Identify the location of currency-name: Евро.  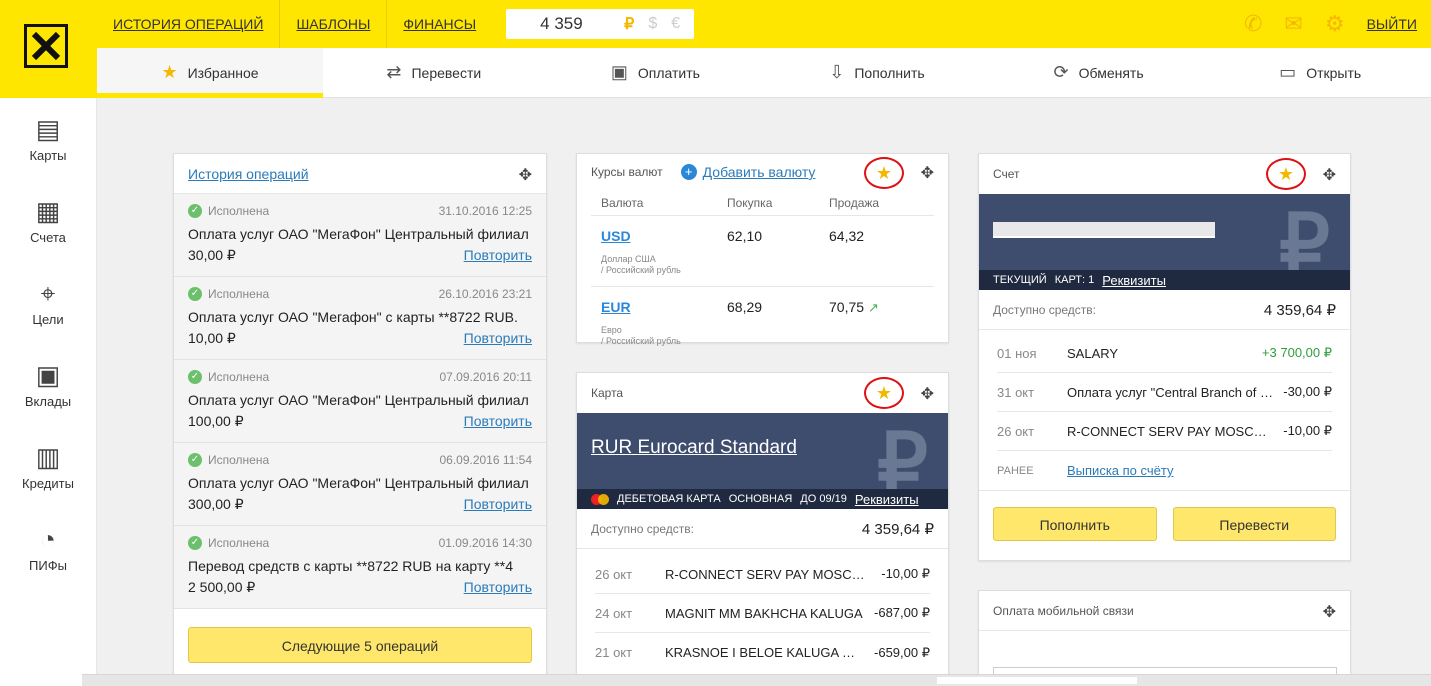
(611, 330).